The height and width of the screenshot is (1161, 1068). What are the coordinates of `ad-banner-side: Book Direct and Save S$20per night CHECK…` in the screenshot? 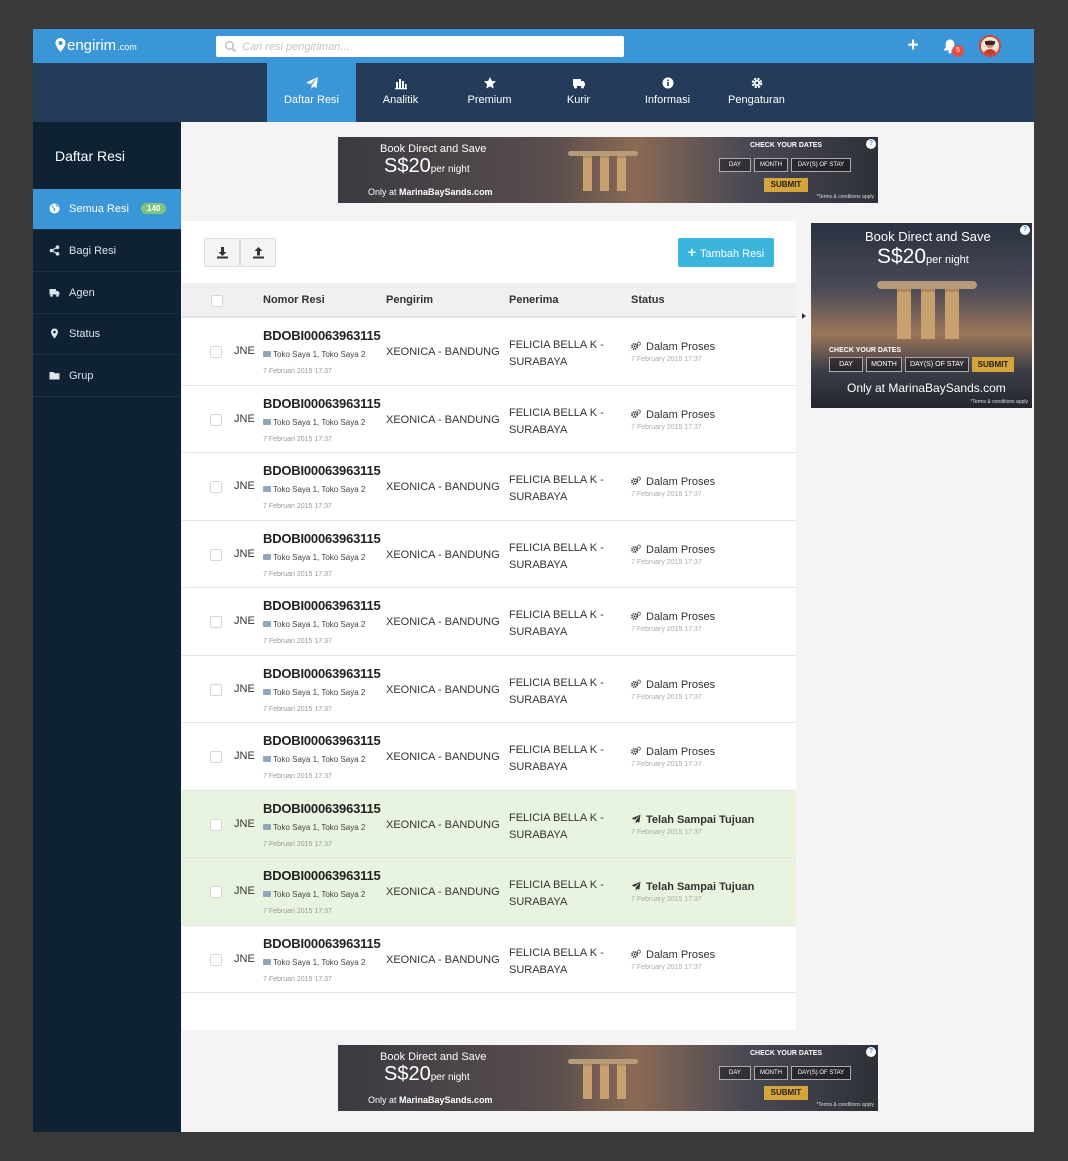 It's located at (921, 315).